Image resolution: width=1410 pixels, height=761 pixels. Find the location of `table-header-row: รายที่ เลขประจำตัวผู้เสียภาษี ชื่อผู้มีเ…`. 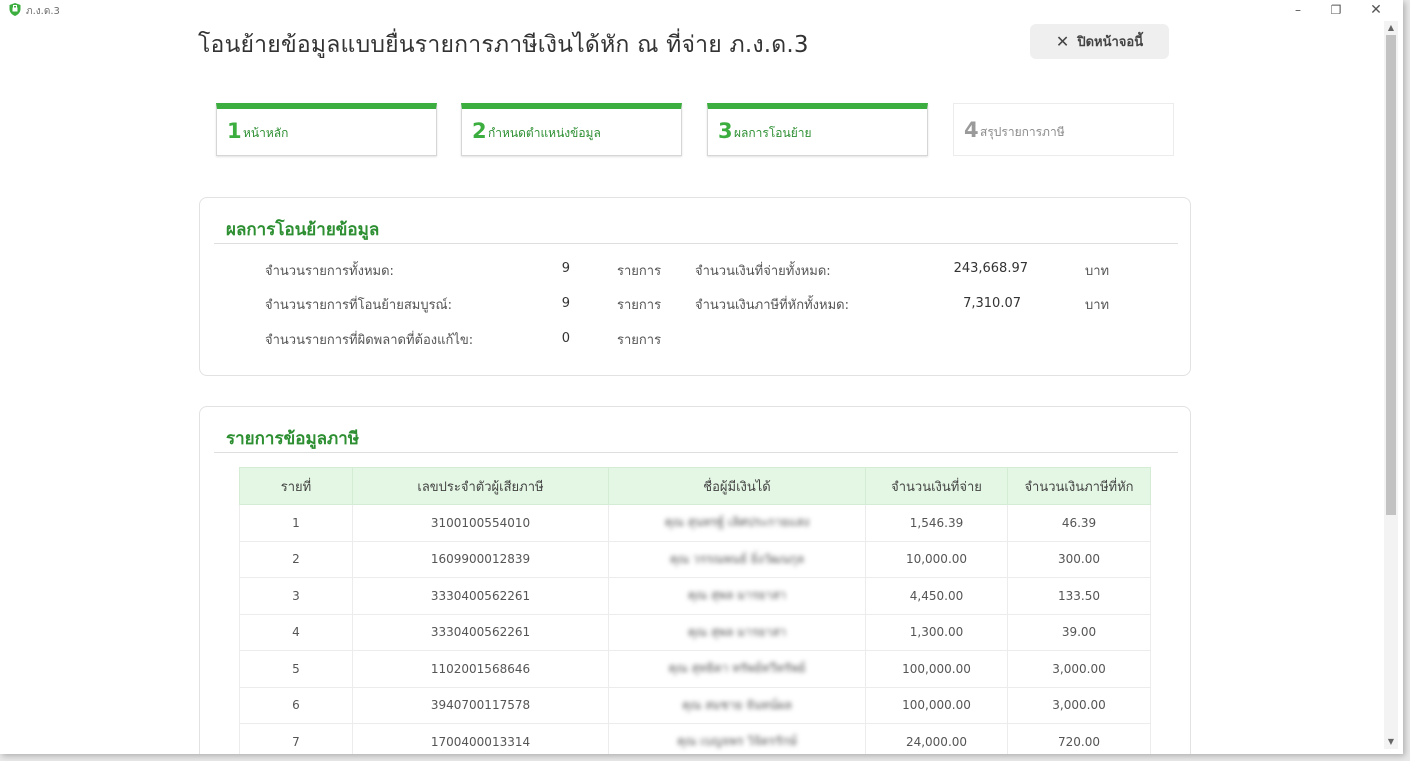

table-header-row: รายที่ เลขประจำตัวผู้เสียภาษี ชื่อผู้มีเ… is located at coordinates (695, 486).